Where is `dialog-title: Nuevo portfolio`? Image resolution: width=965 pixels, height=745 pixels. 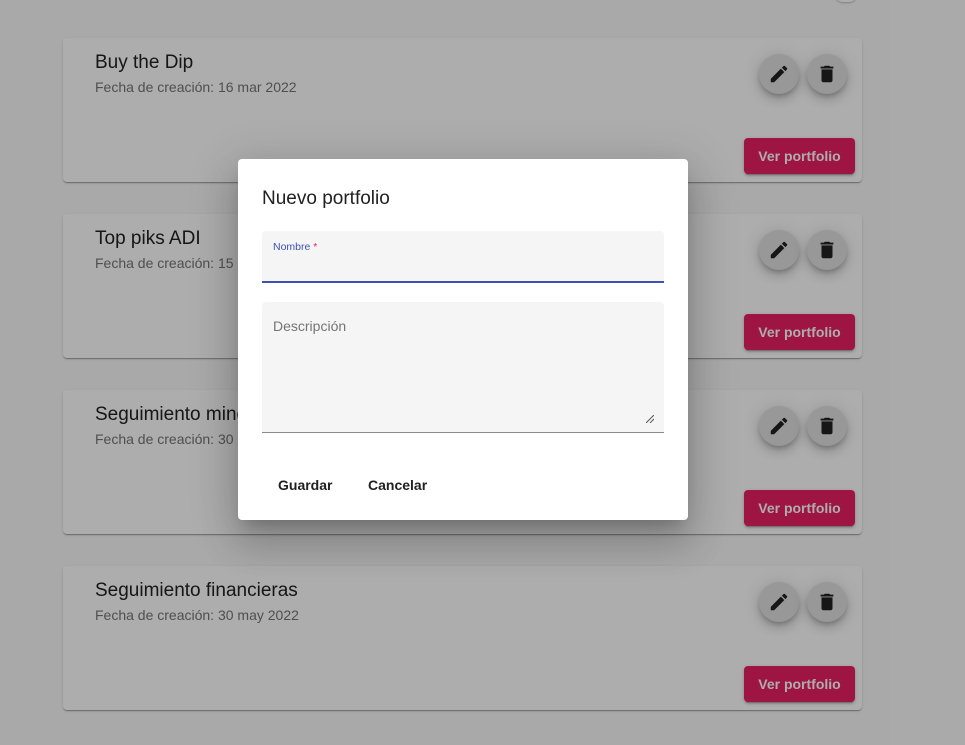
dialog-title: Nuevo portfolio is located at coordinates (326, 198).